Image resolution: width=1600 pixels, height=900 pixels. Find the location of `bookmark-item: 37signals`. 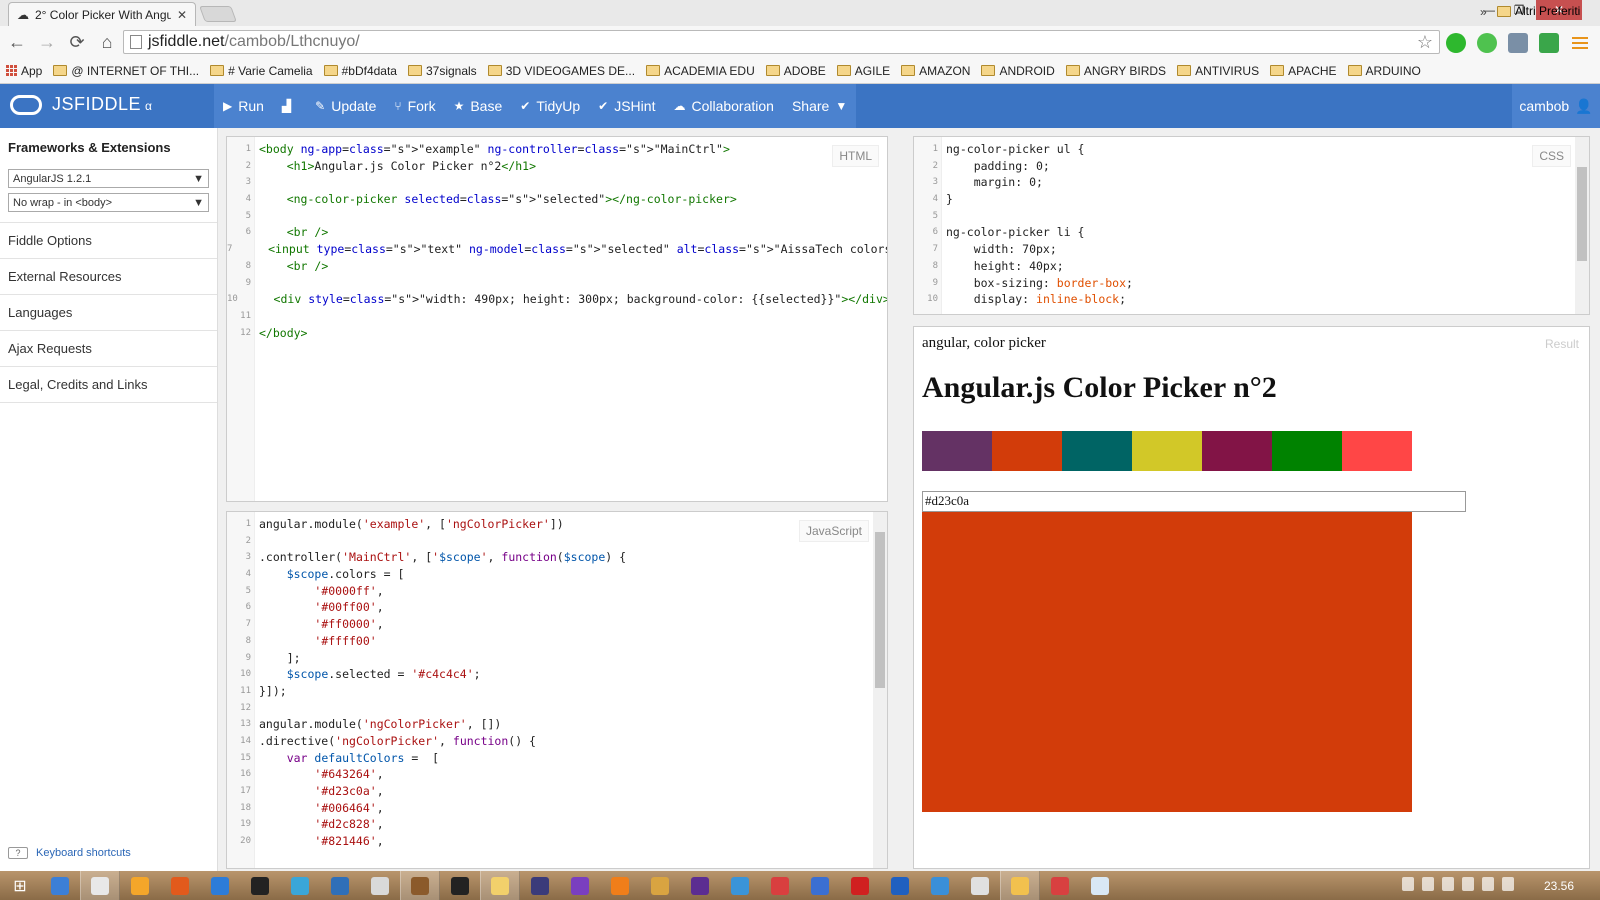

bookmark-item: 37signals is located at coordinates (442, 71).